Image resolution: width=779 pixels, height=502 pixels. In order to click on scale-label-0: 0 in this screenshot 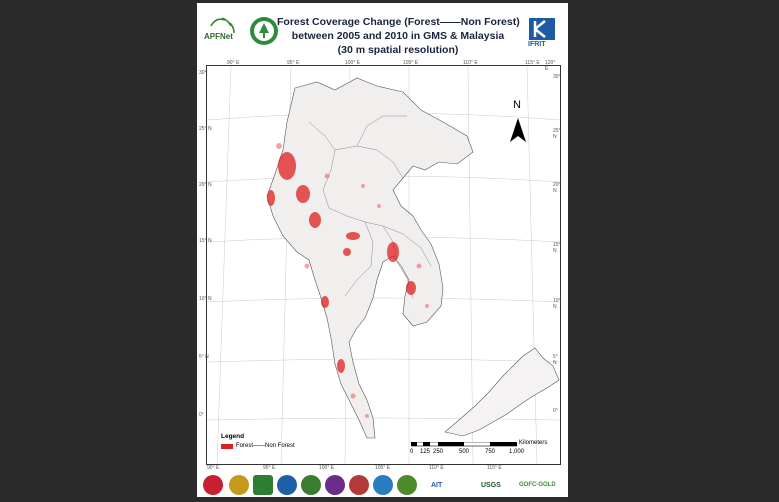, I will do `click(412, 452)`.